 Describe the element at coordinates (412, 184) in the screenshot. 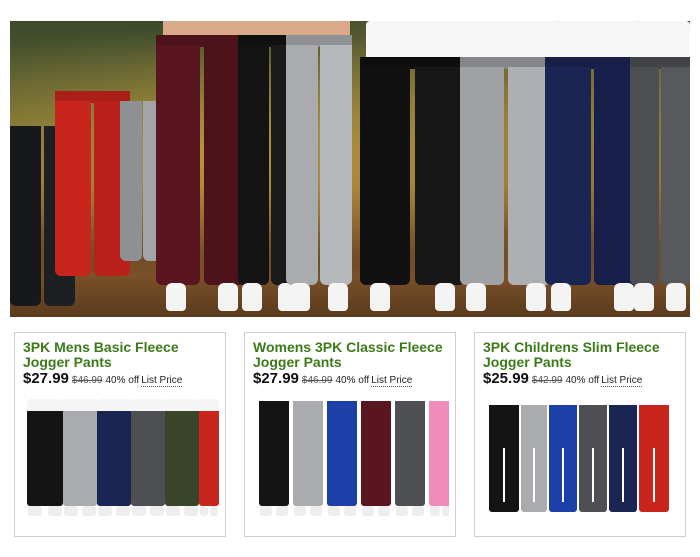

I see `hero-pant-black-men` at that location.